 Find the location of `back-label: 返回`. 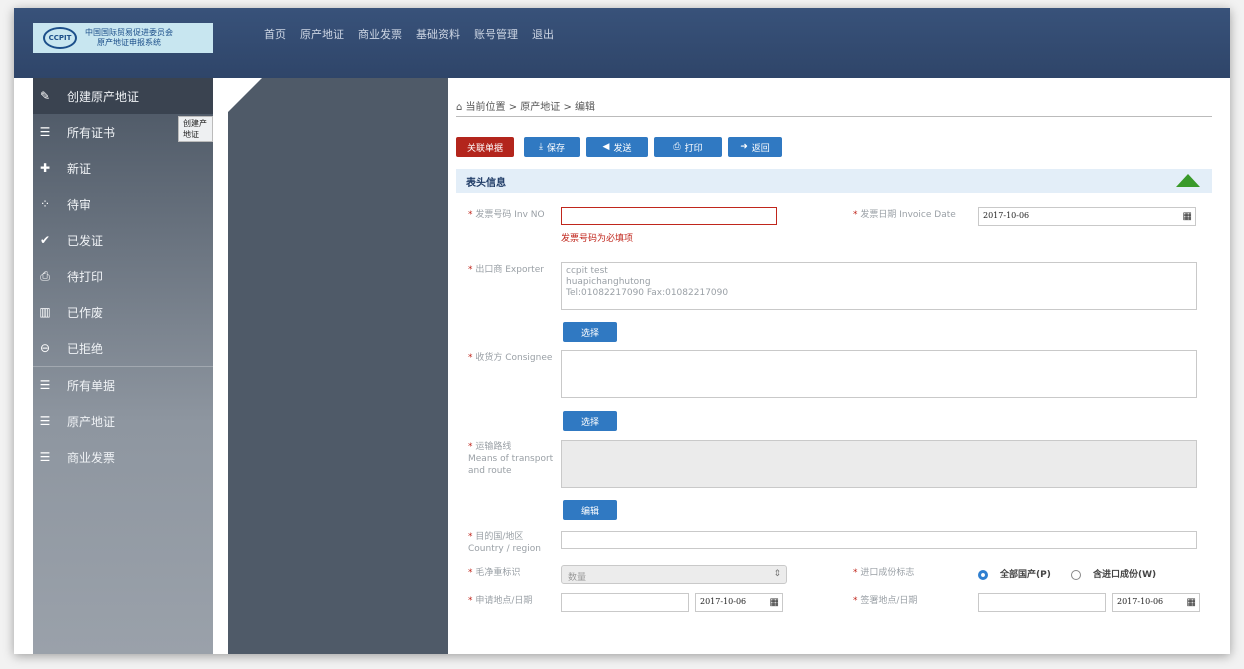

back-label: 返回 is located at coordinates (760, 148).